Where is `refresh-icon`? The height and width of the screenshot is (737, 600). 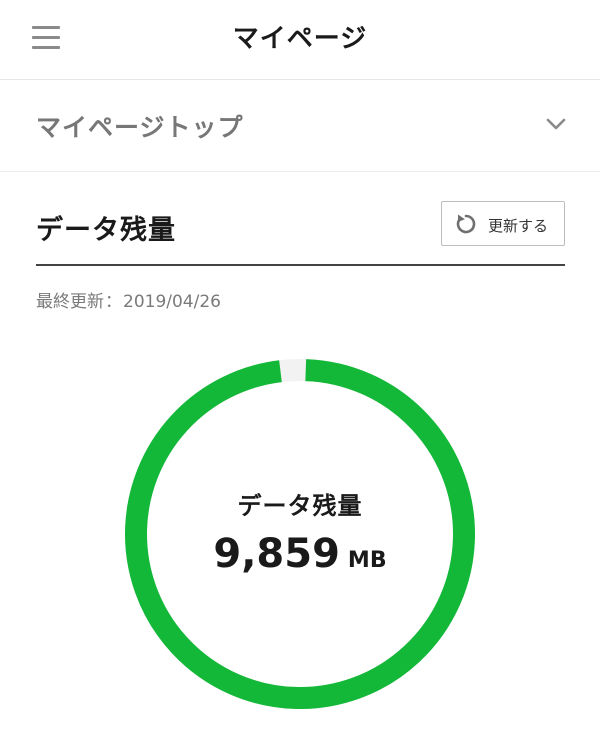
refresh-icon is located at coordinates (466, 224).